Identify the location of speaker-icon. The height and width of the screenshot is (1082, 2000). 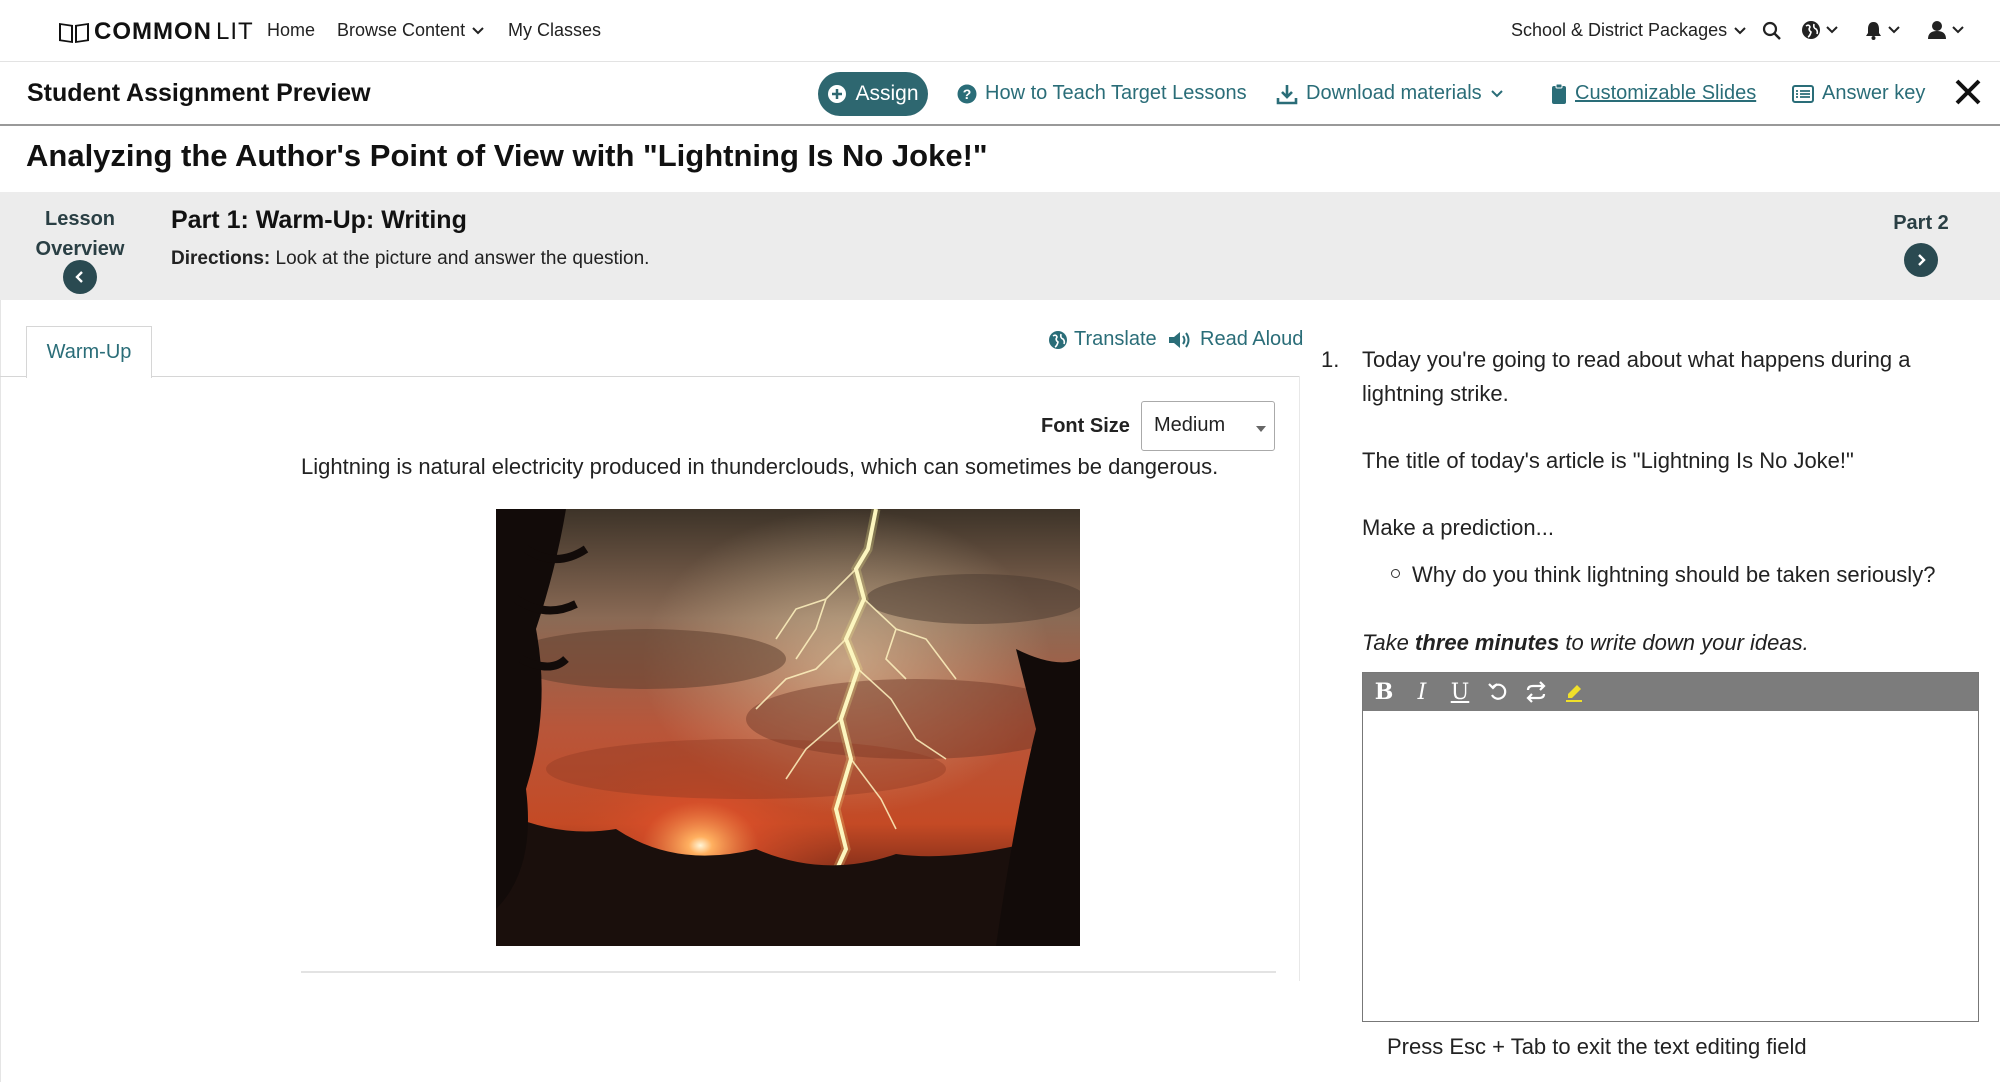
(1179, 339).